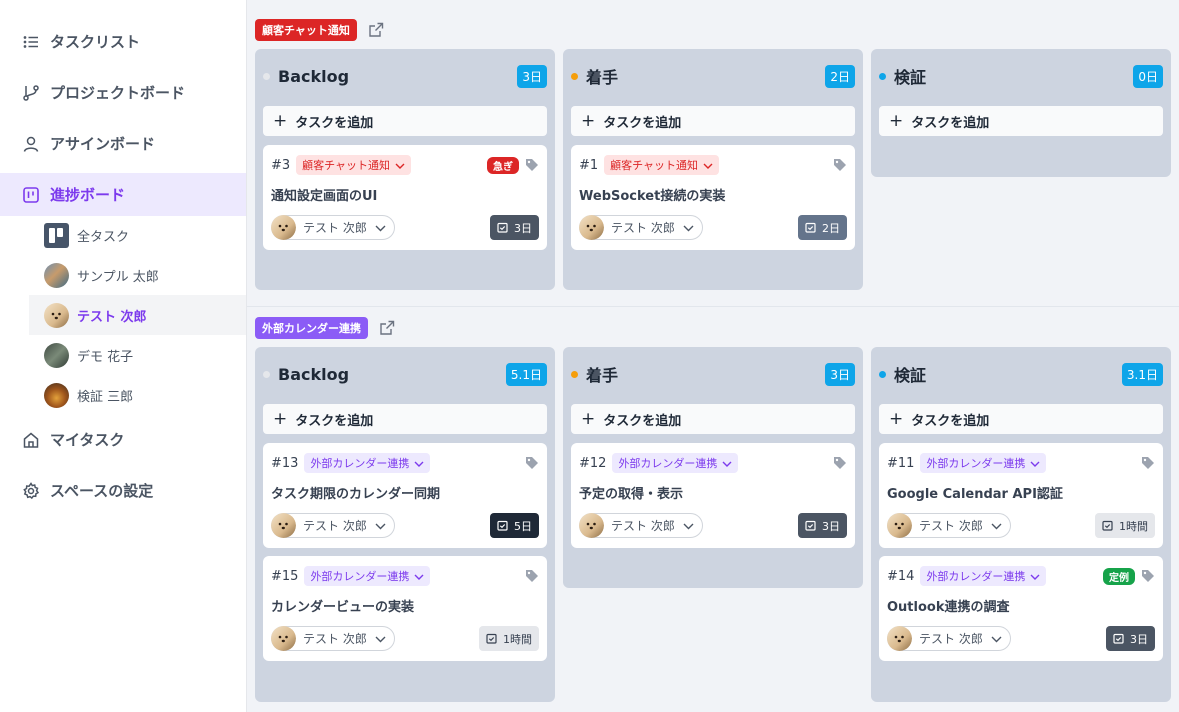 This screenshot has width=1179, height=712. Describe the element at coordinates (105, 357) in the screenshot. I see `member-label: デモ 花子` at that location.